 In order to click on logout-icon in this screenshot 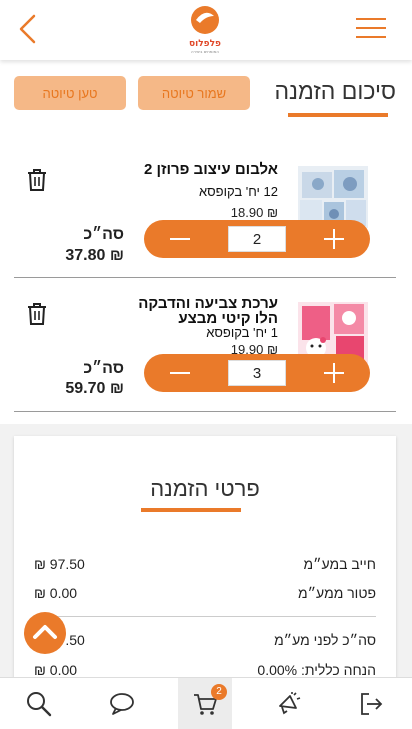, I will do `click(372, 704)`.